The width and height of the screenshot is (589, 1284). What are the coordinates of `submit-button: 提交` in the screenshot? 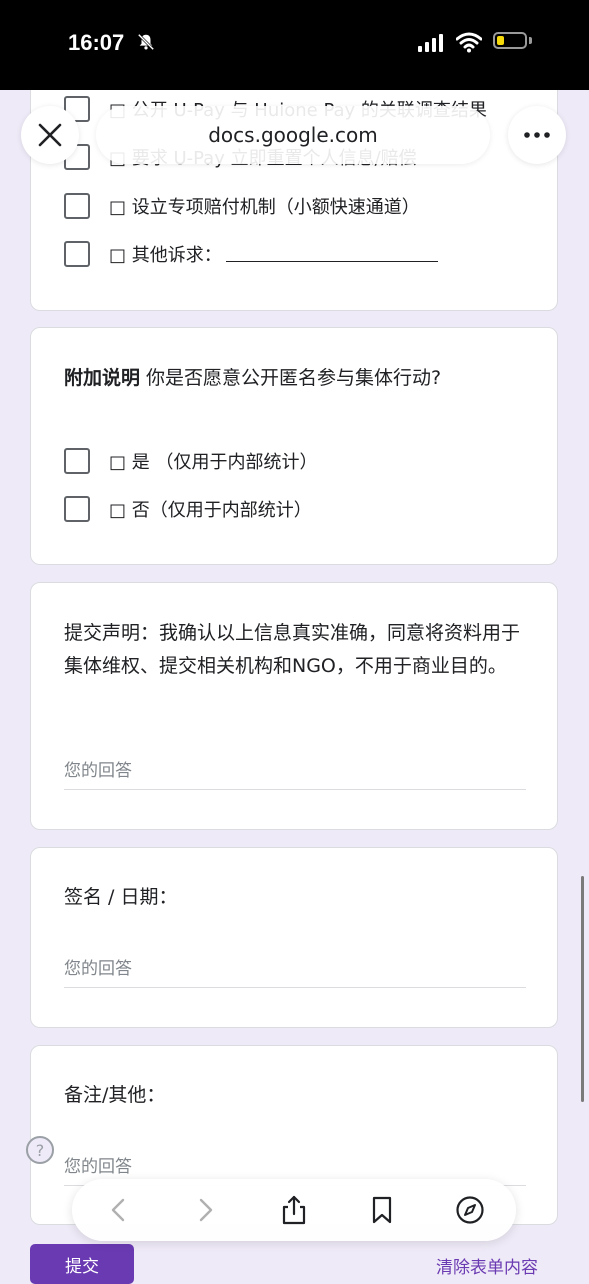 It's located at (82, 1264).